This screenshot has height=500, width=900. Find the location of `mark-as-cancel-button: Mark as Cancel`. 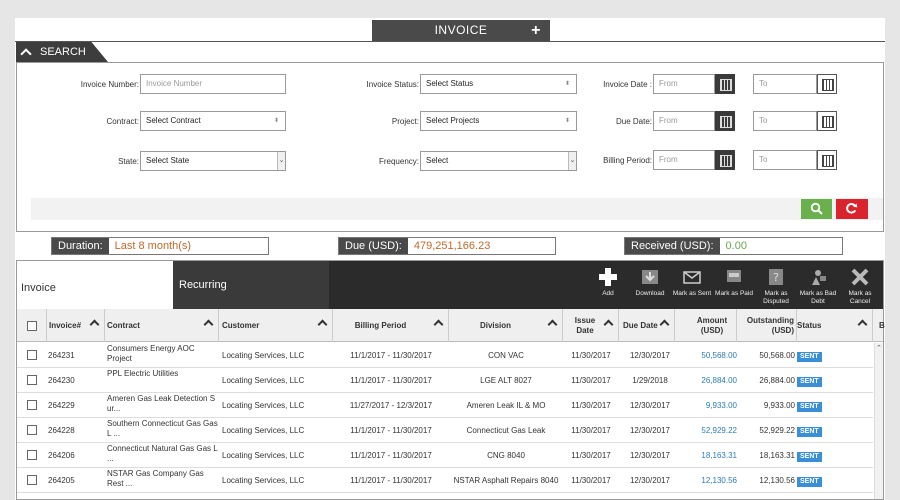

mark-as-cancel-button: Mark as Cancel is located at coordinates (860, 285).